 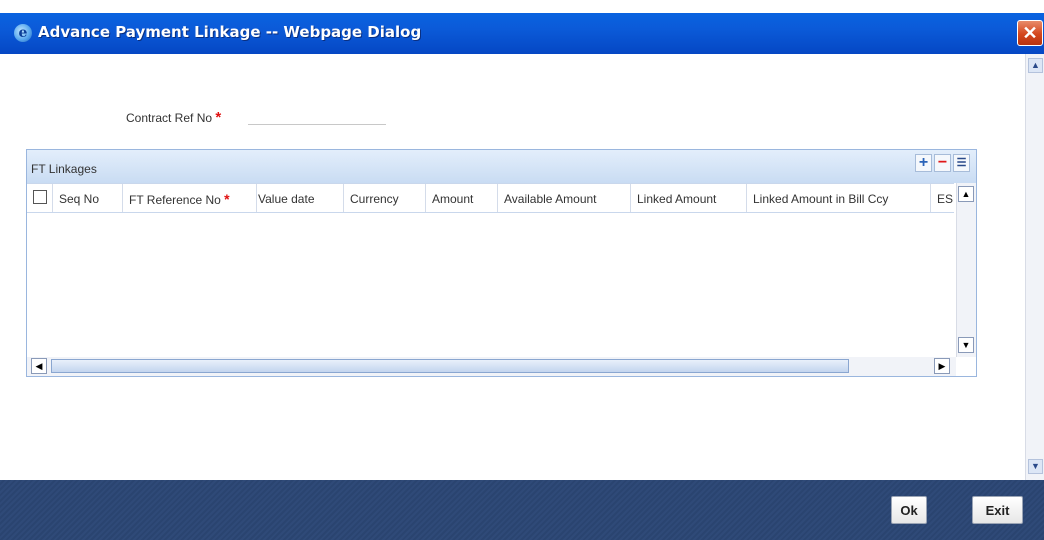 What do you see at coordinates (501, 166) in the screenshot?
I see `grid-header: FT Linkages + − ☰` at bounding box center [501, 166].